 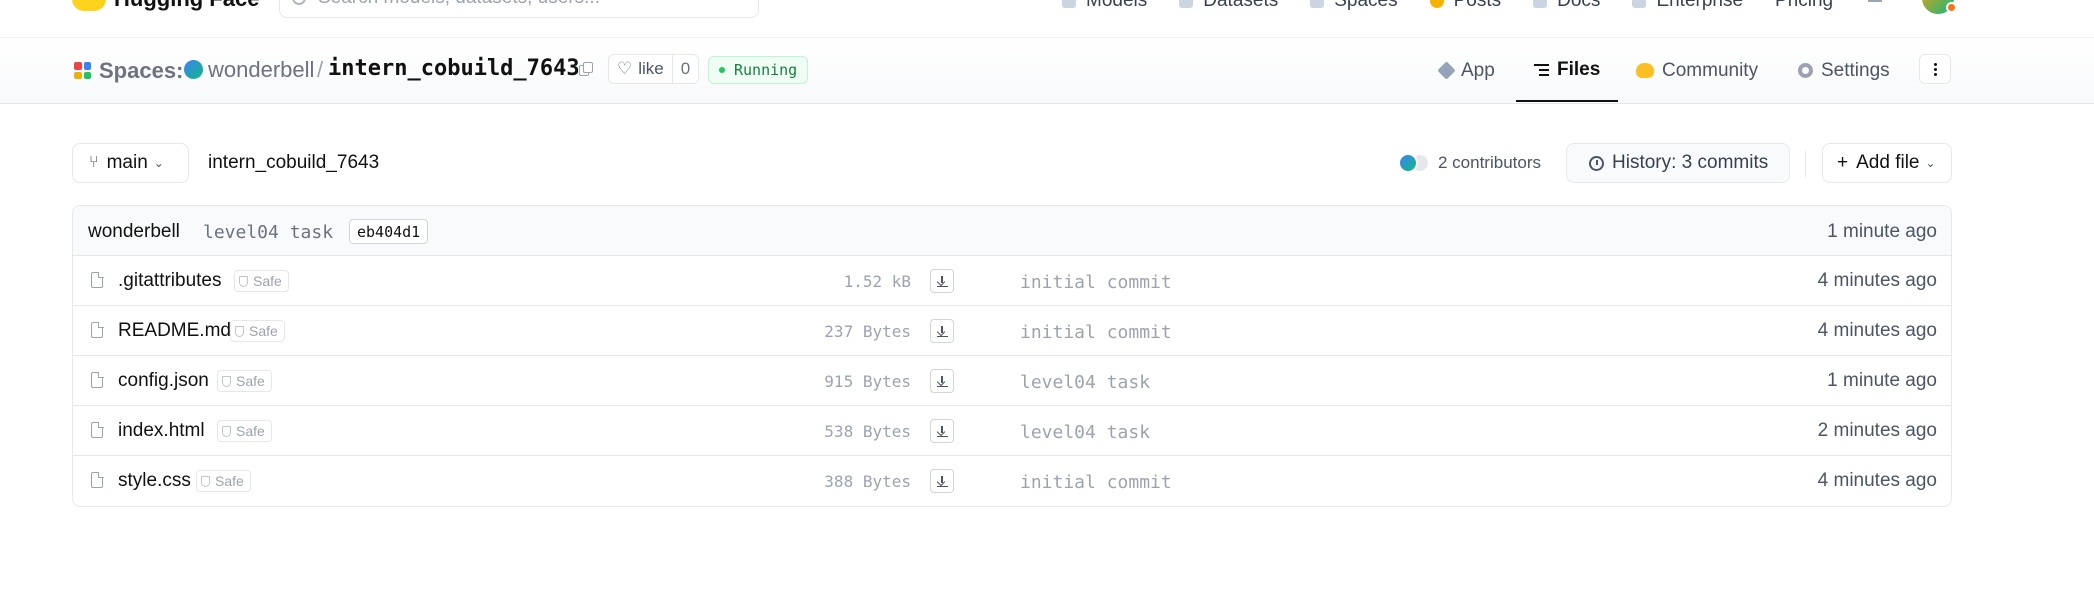 I want to click on status-dot-icon, so click(x=722, y=70).